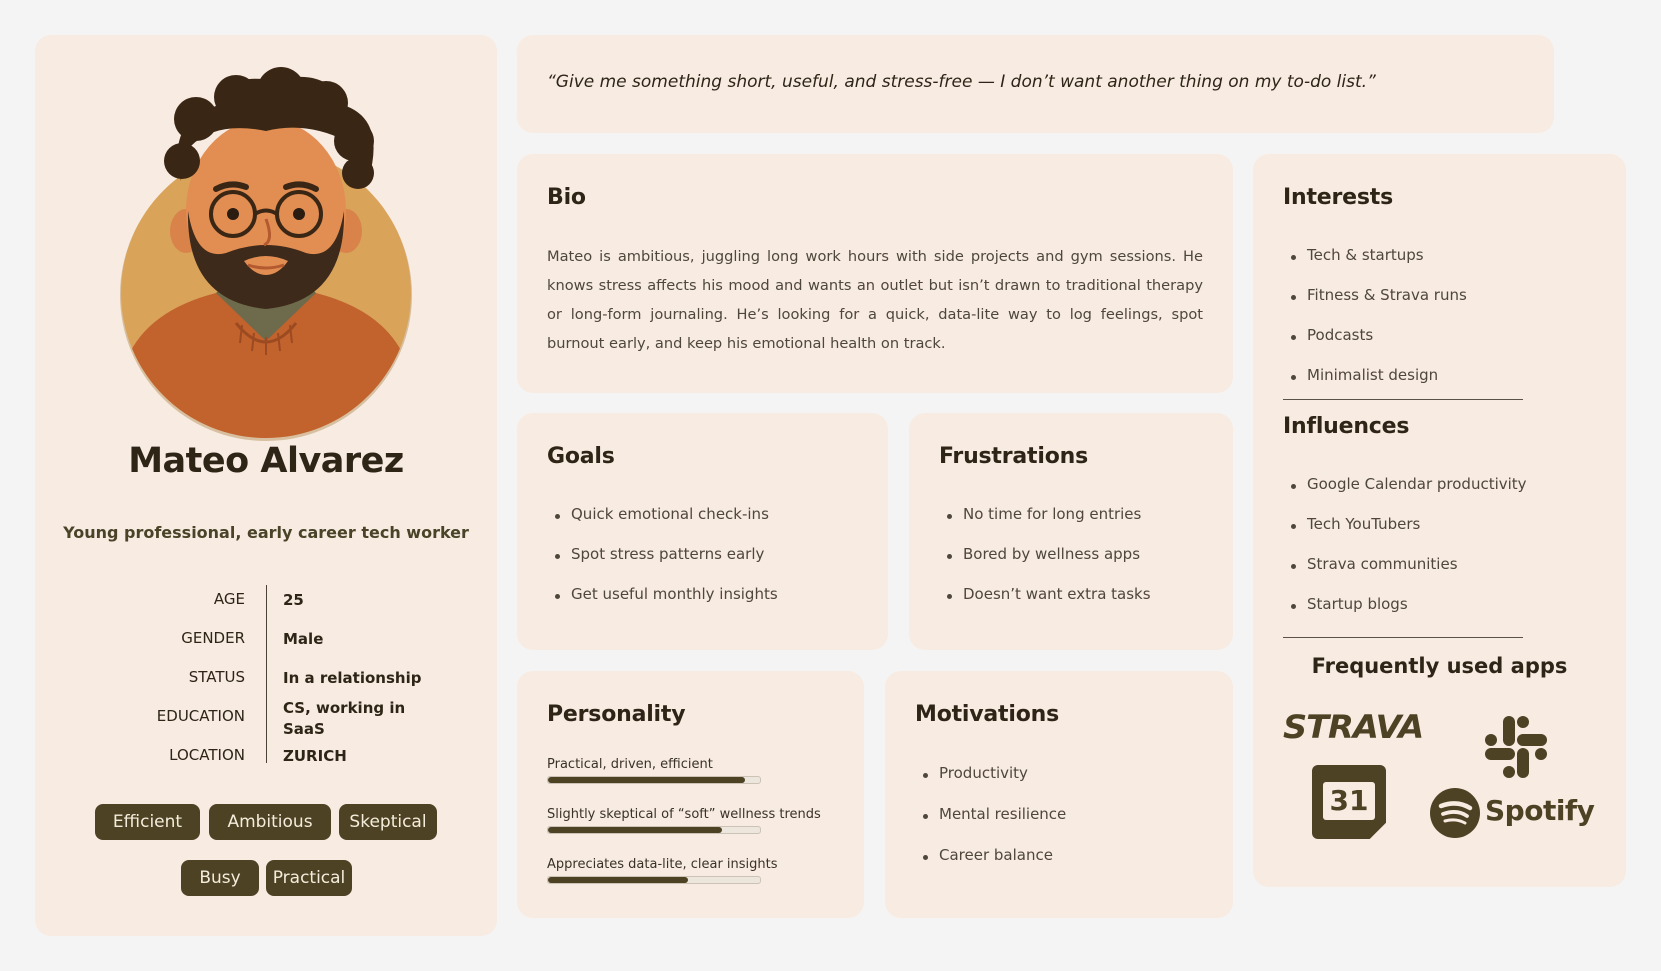 This screenshot has height=971, width=1661. What do you see at coordinates (309, 878) in the screenshot?
I see `tag-practical: Practical` at bounding box center [309, 878].